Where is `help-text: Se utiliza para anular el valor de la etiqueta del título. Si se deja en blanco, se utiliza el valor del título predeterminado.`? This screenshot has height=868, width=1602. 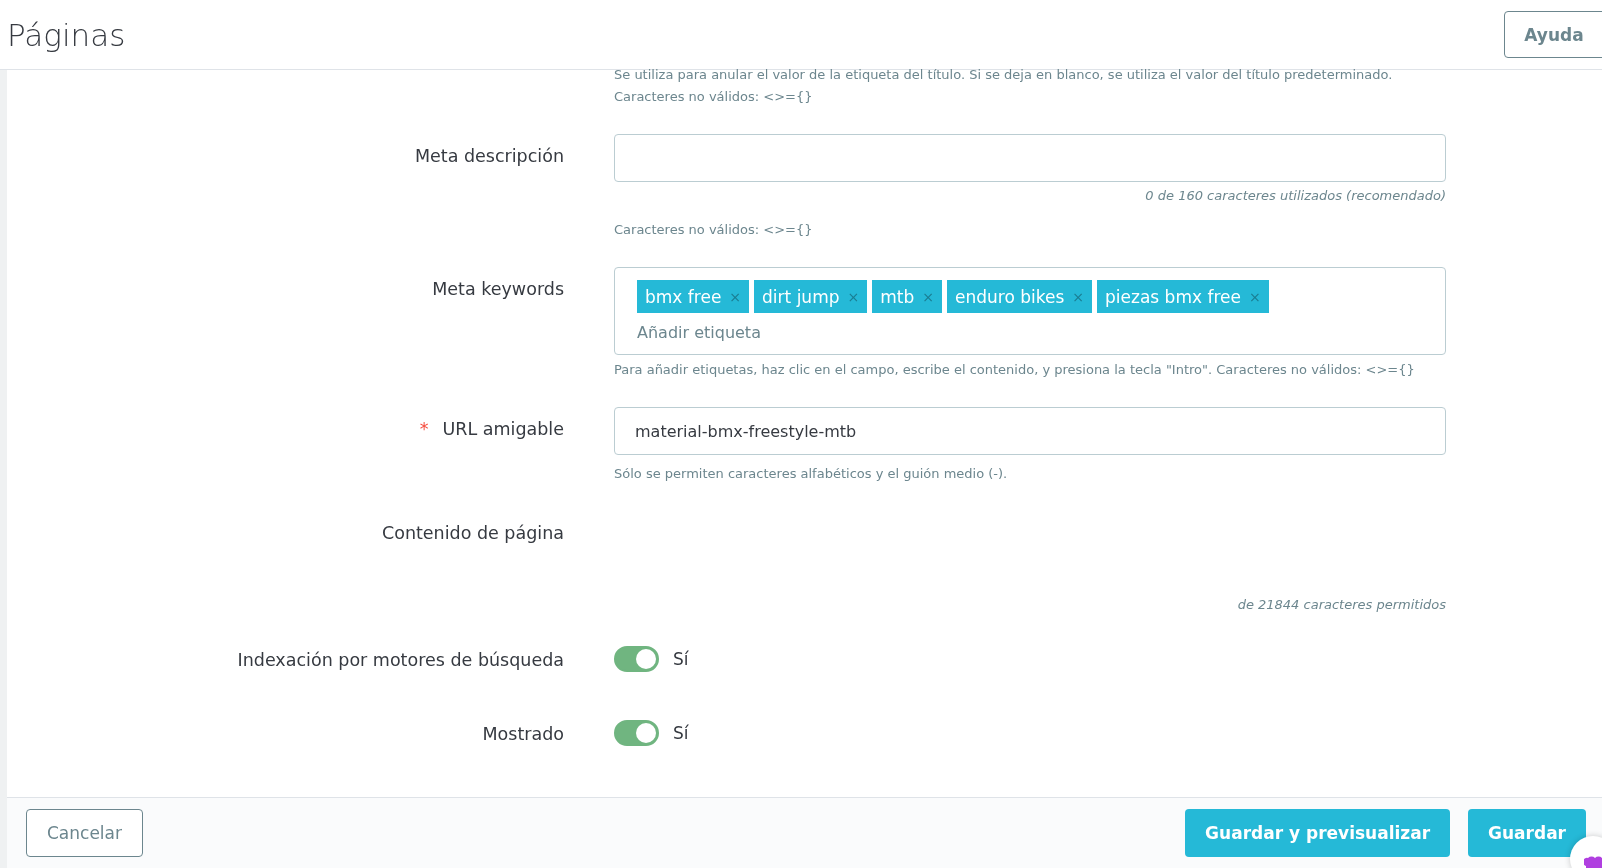
help-text: Se utiliza para anular el valor de la etiqueta del título. Si se deja en blanco, se utiliza el valor del título predeterminado. is located at coordinates (1004, 75).